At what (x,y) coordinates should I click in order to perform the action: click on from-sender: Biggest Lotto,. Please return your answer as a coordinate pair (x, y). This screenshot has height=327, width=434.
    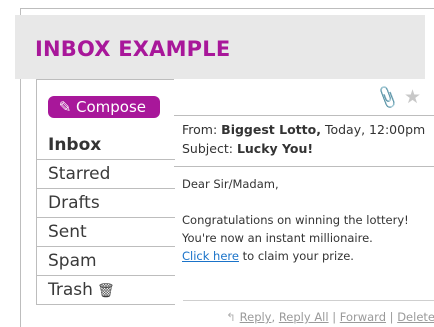
    Looking at the image, I should click on (271, 129).